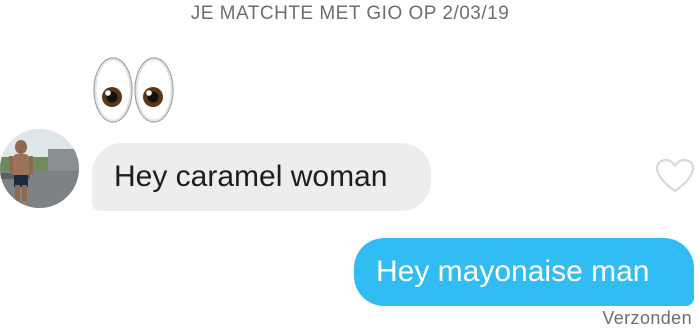 This screenshot has height=333, width=700. Describe the element at coordinates (513, 271) in the screenshot. I see `sent-message-text: Hey mayonaise man` at that location.